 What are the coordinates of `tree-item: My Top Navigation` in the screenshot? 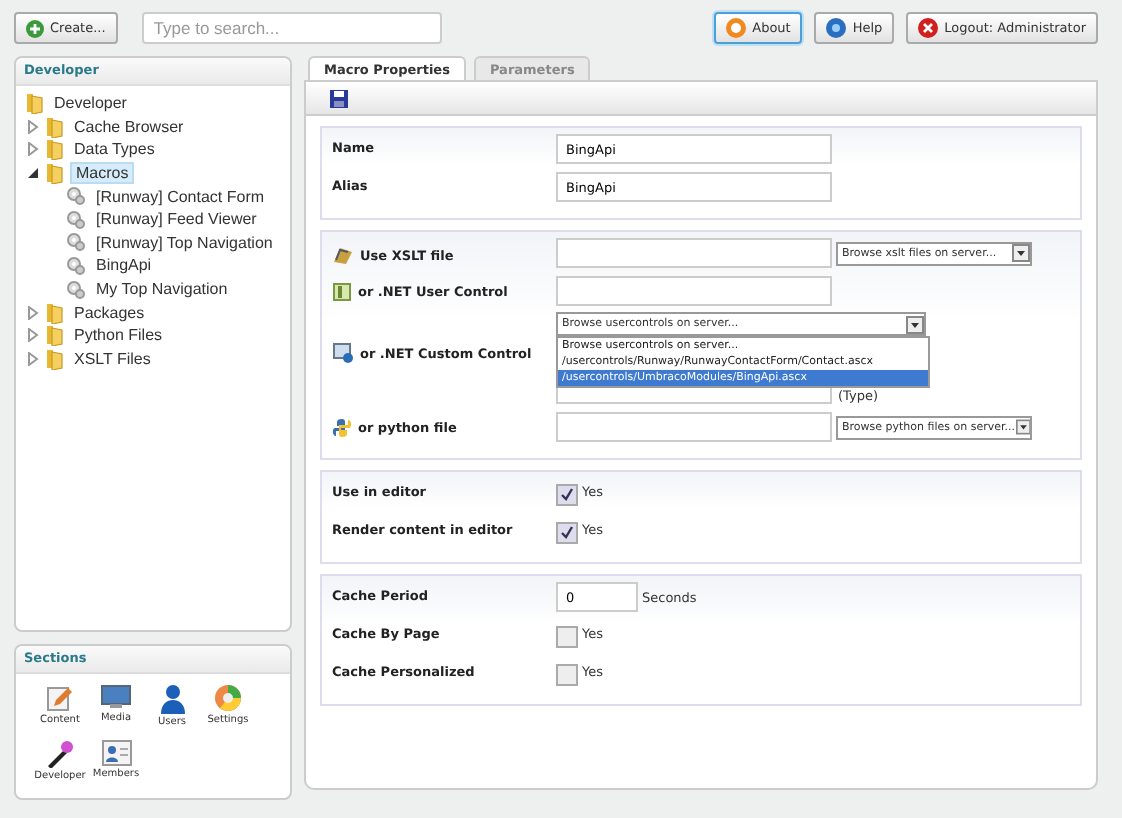 It's located at (162, 289).